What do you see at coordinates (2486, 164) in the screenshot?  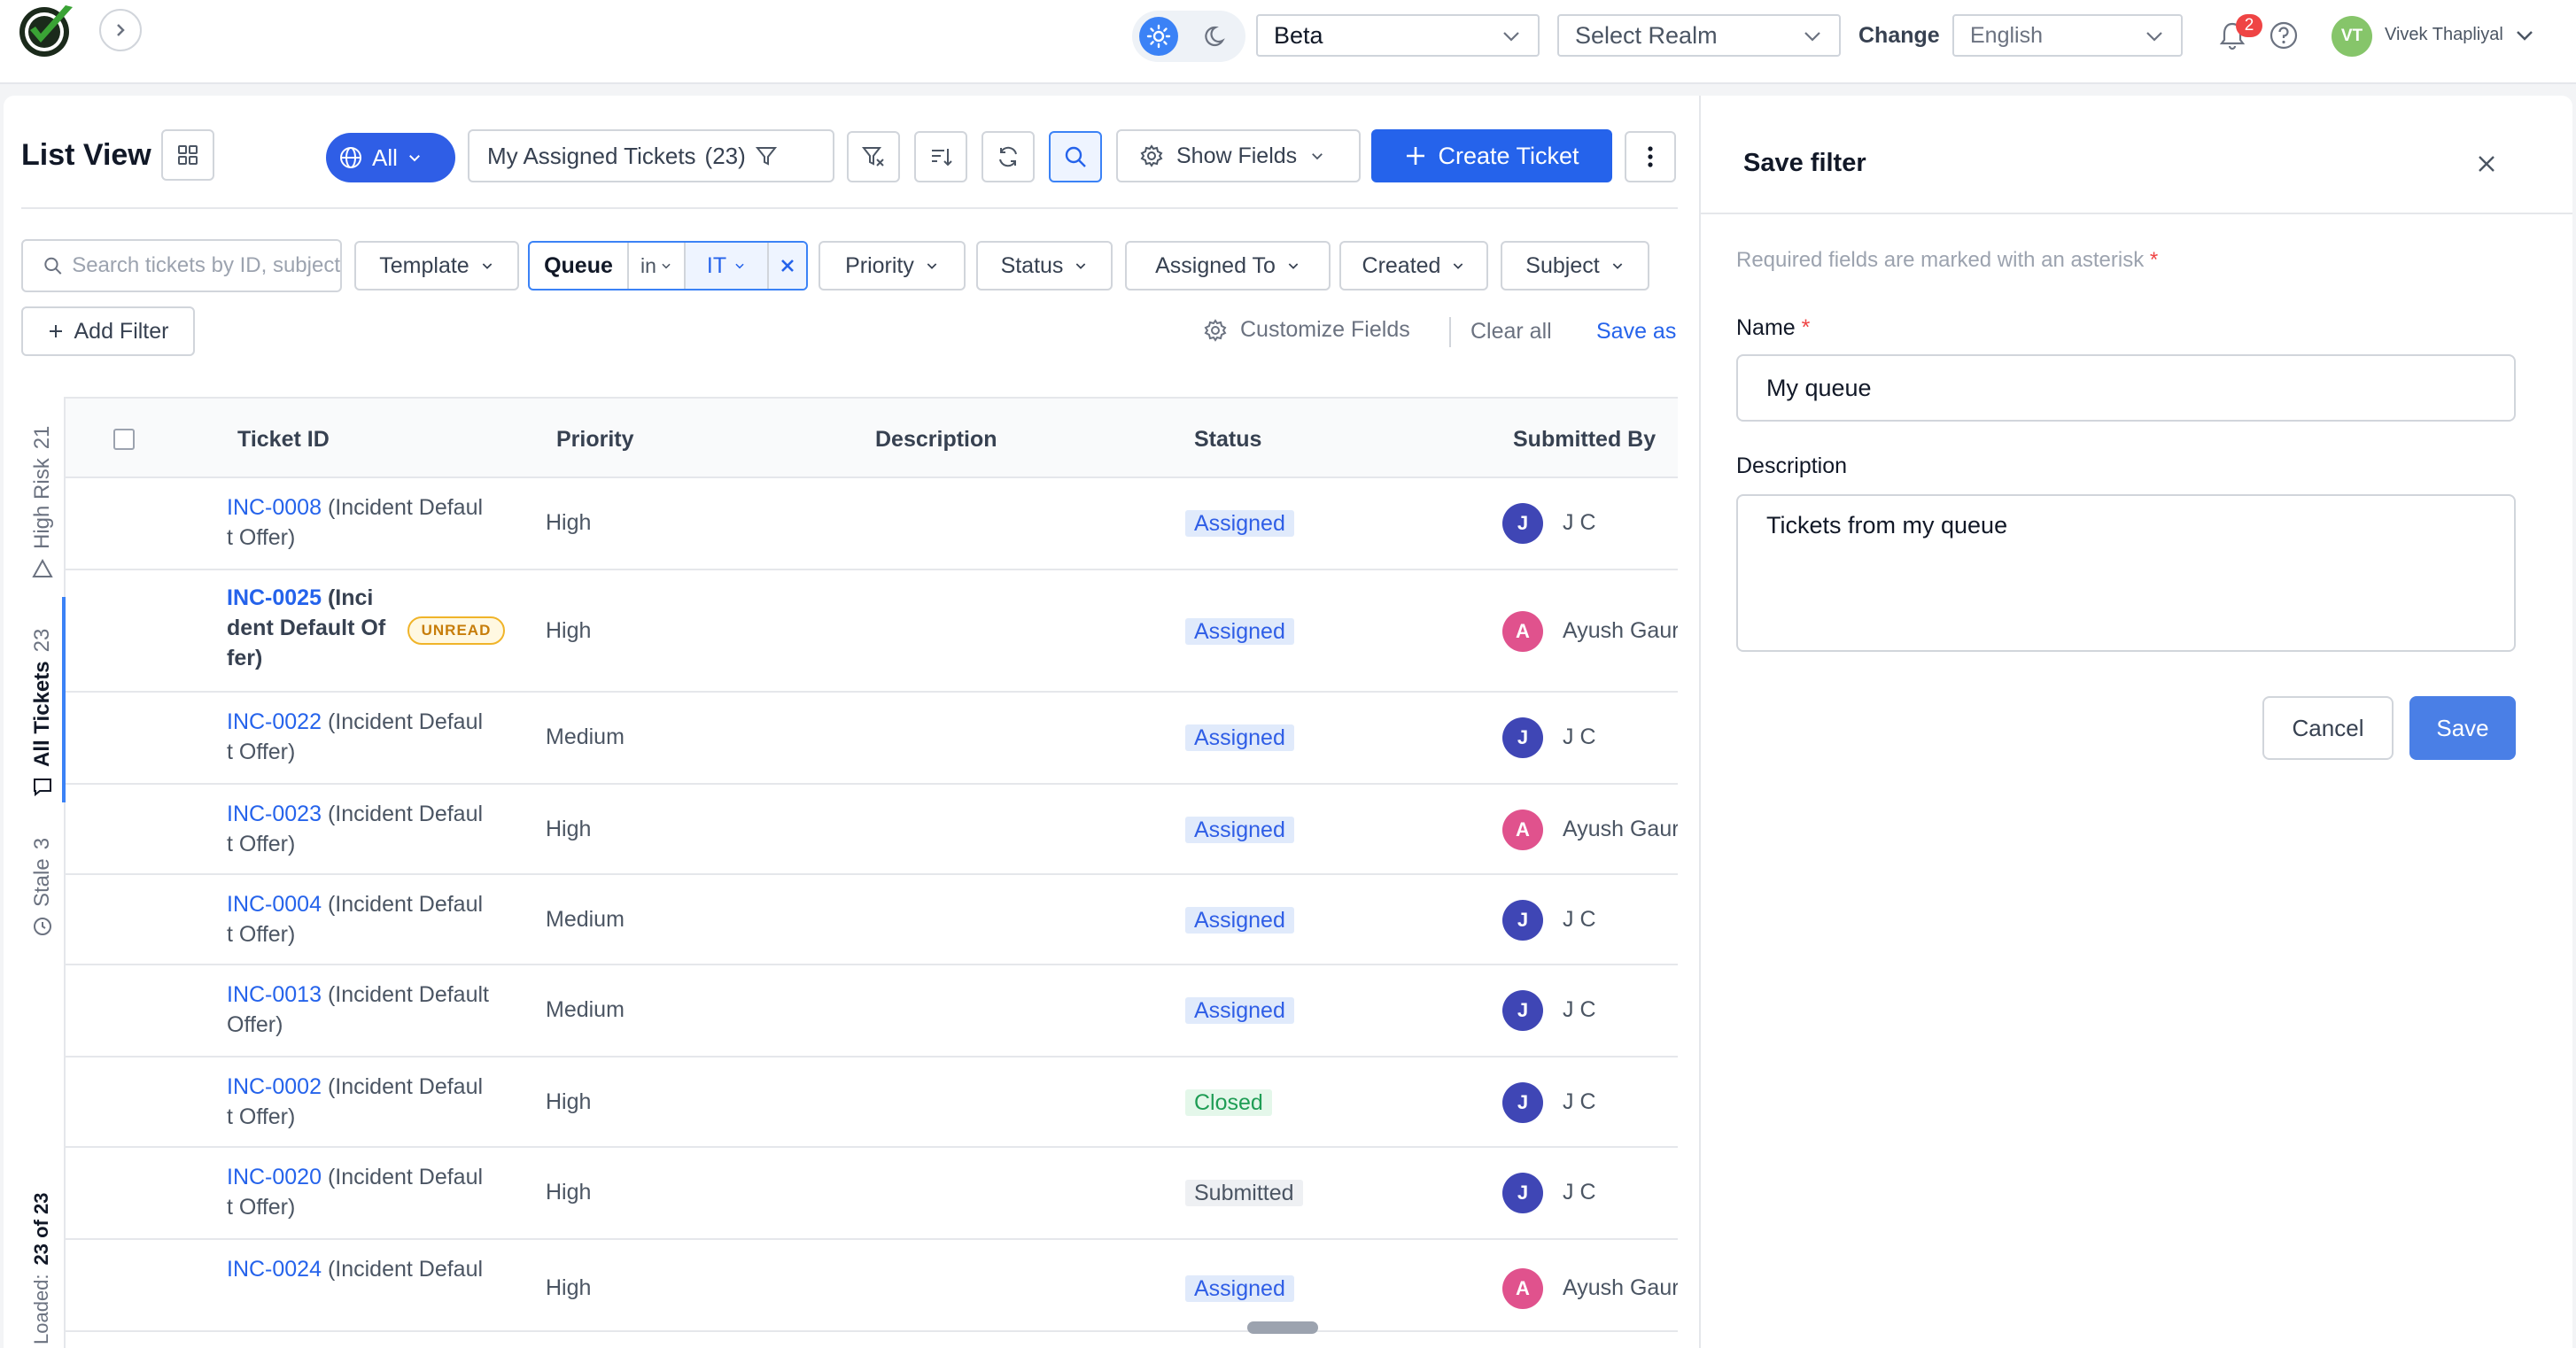 I see `close-icon` at bounding box center [2486, 164].